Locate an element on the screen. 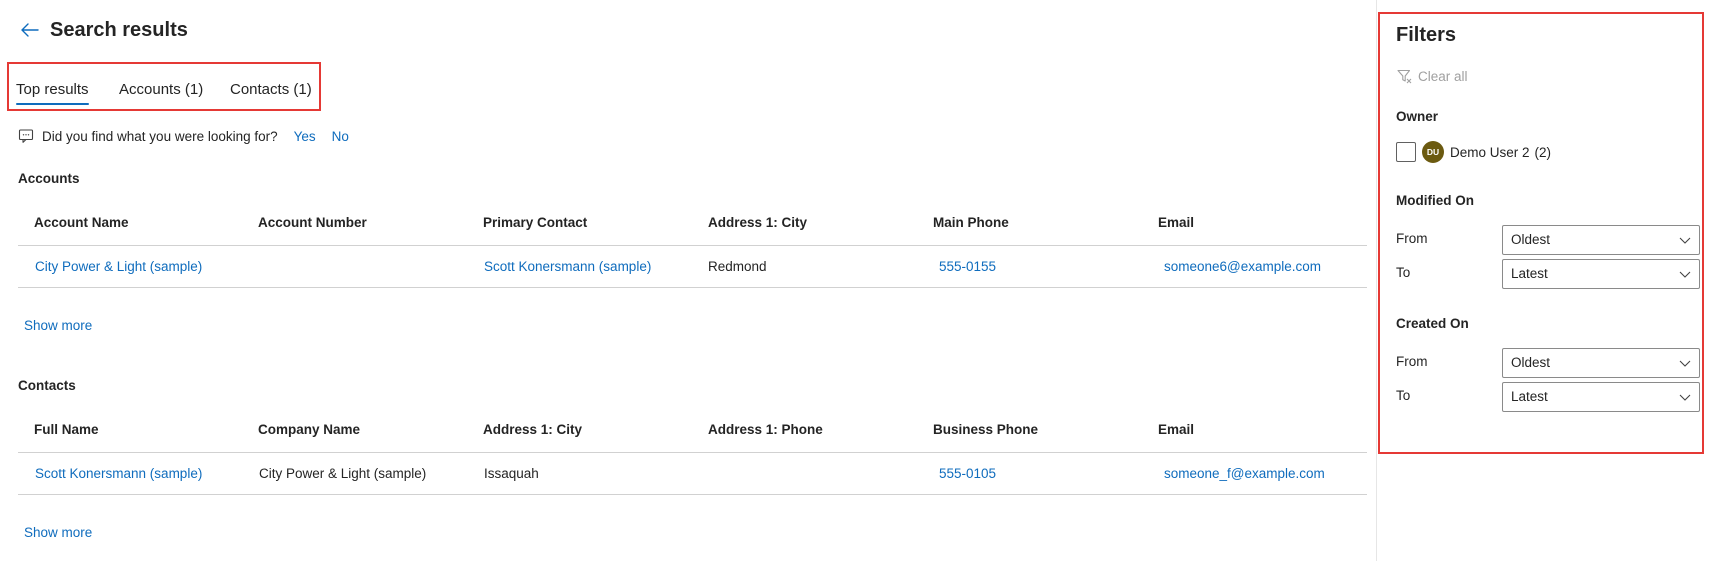 This screenshot has width=1712, height=561. full-name-link: Scott Konersmann (sample) is located at coordinates (118, 474).